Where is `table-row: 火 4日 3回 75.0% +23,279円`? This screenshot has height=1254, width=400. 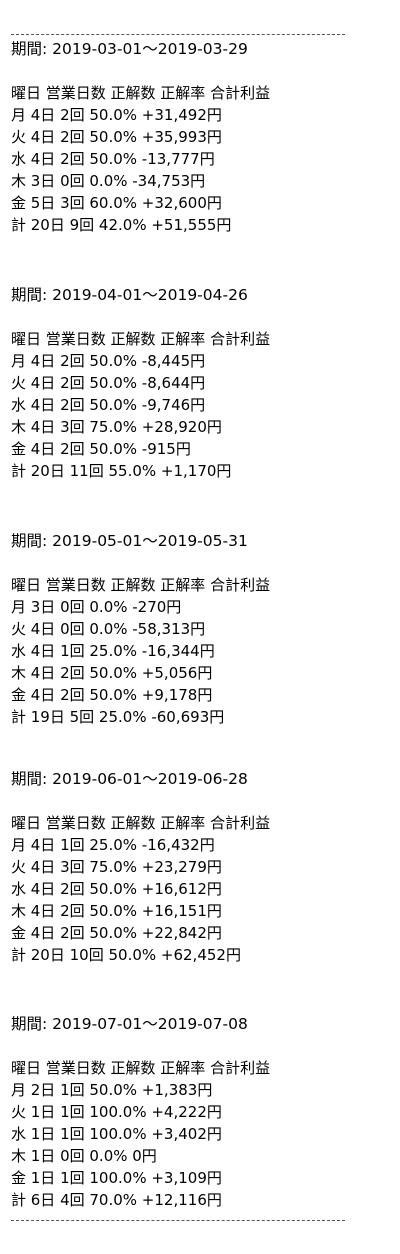
table-row: 火 4日 3回 75.0% +23,279円 is located at coordinates (116, 867).